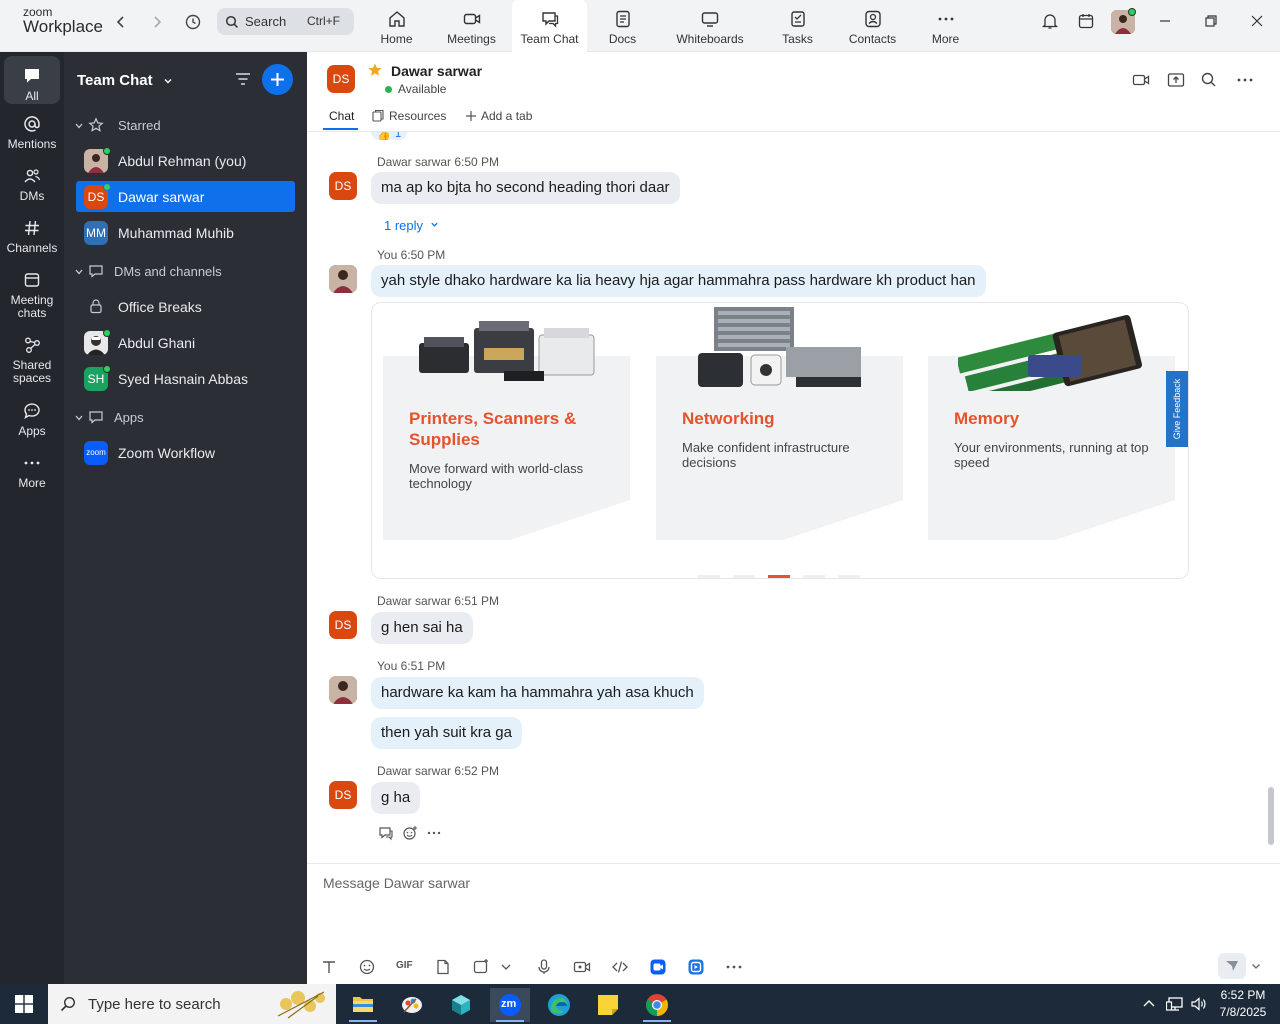 The height and width of the screenshot is (1024, 1280). I want to click on zoom-icon: zm, so click(510, 1005).